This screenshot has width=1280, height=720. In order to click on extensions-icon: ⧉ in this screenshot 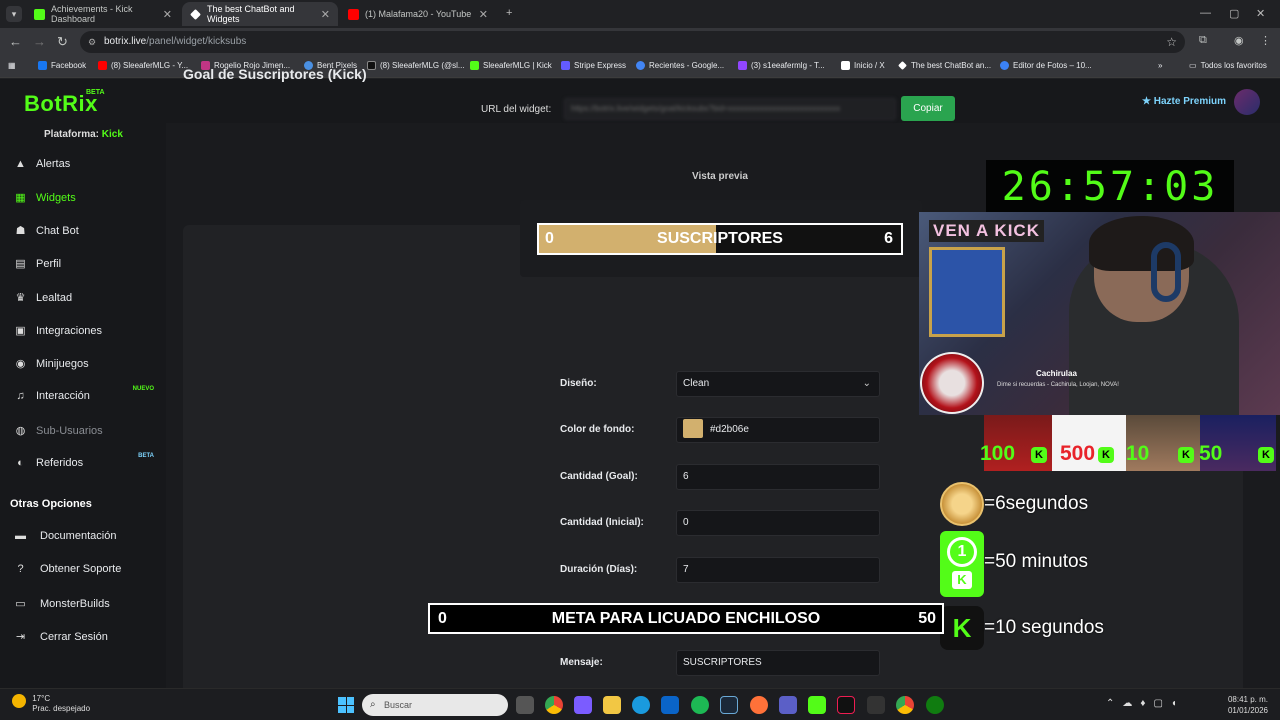, I will do `click(1203, 40)`.